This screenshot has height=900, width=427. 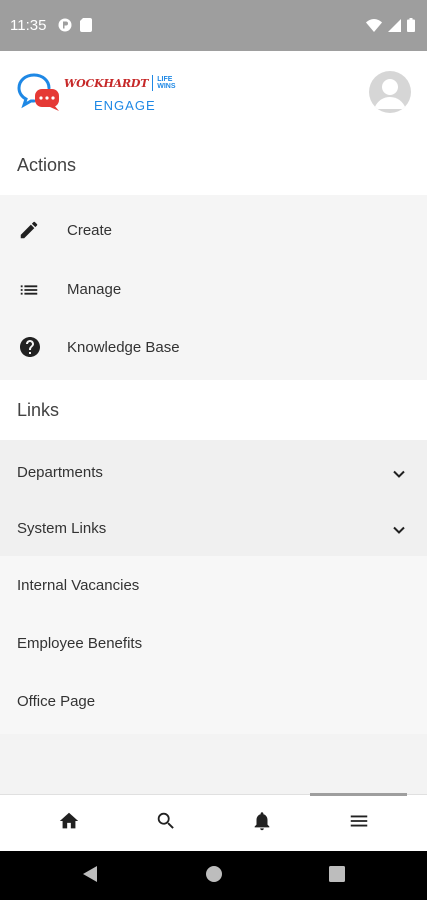 What do you see at coordinates (30, 347) in the screenshot?
I see `help-circle-icon` at bounding box center [30, 347].